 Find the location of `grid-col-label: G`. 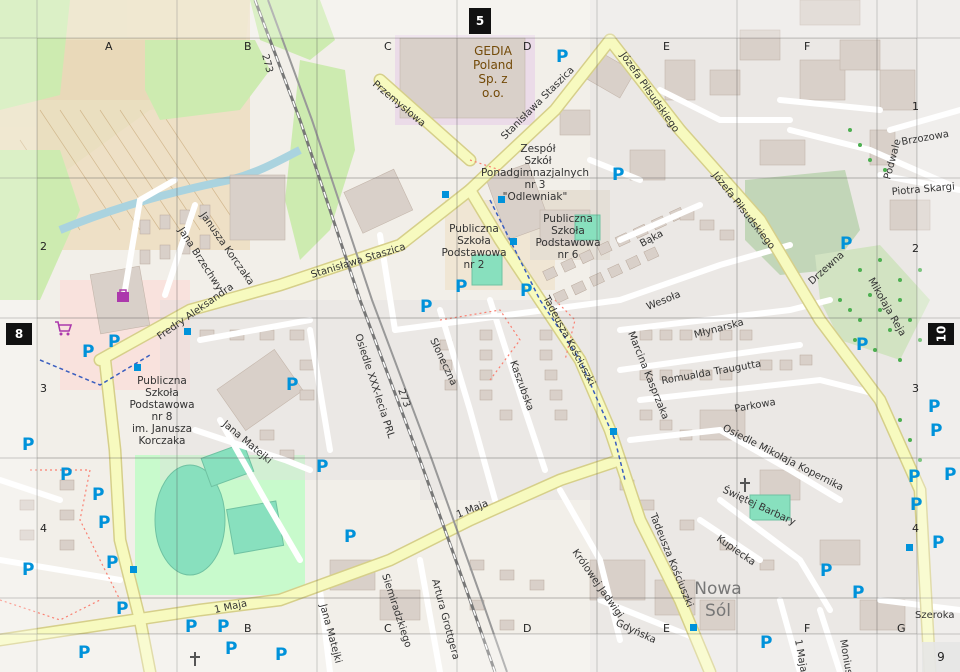

grid-col-label: G is located at coordinates (901, 628).